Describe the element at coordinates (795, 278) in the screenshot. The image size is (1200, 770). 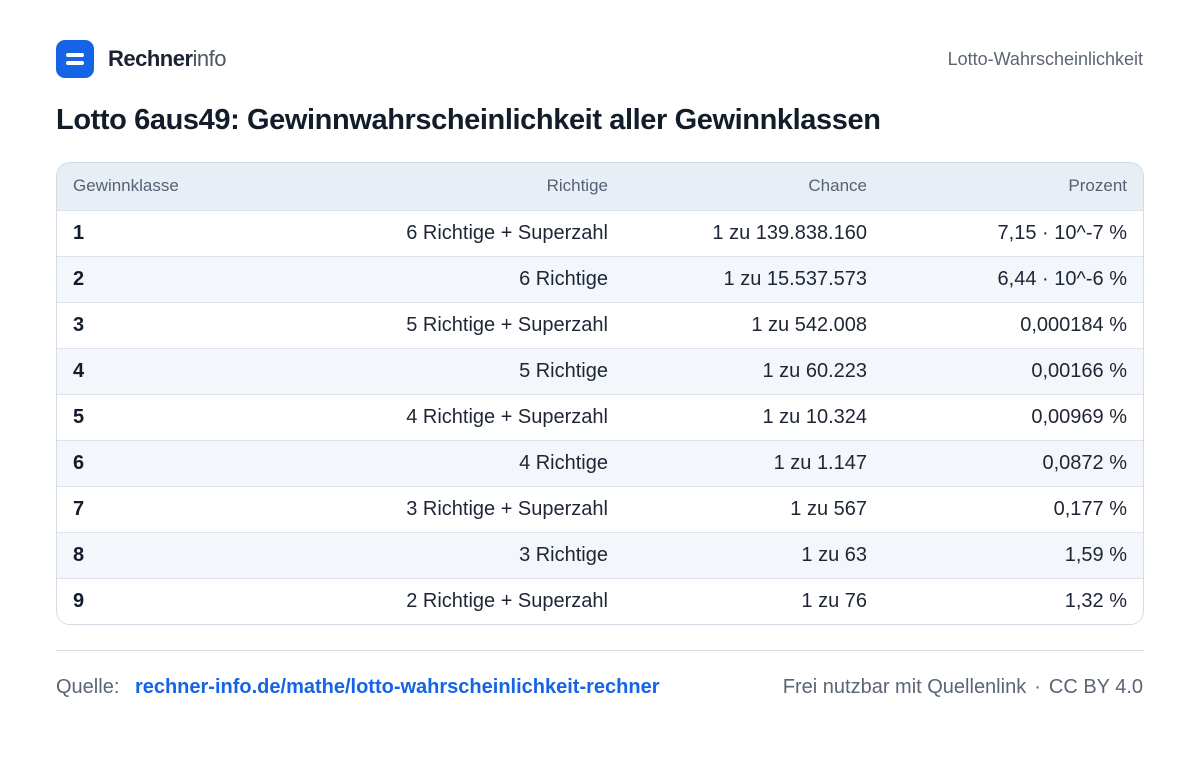
I see `cell-chance: 1 zu 15.537.573` at that location.